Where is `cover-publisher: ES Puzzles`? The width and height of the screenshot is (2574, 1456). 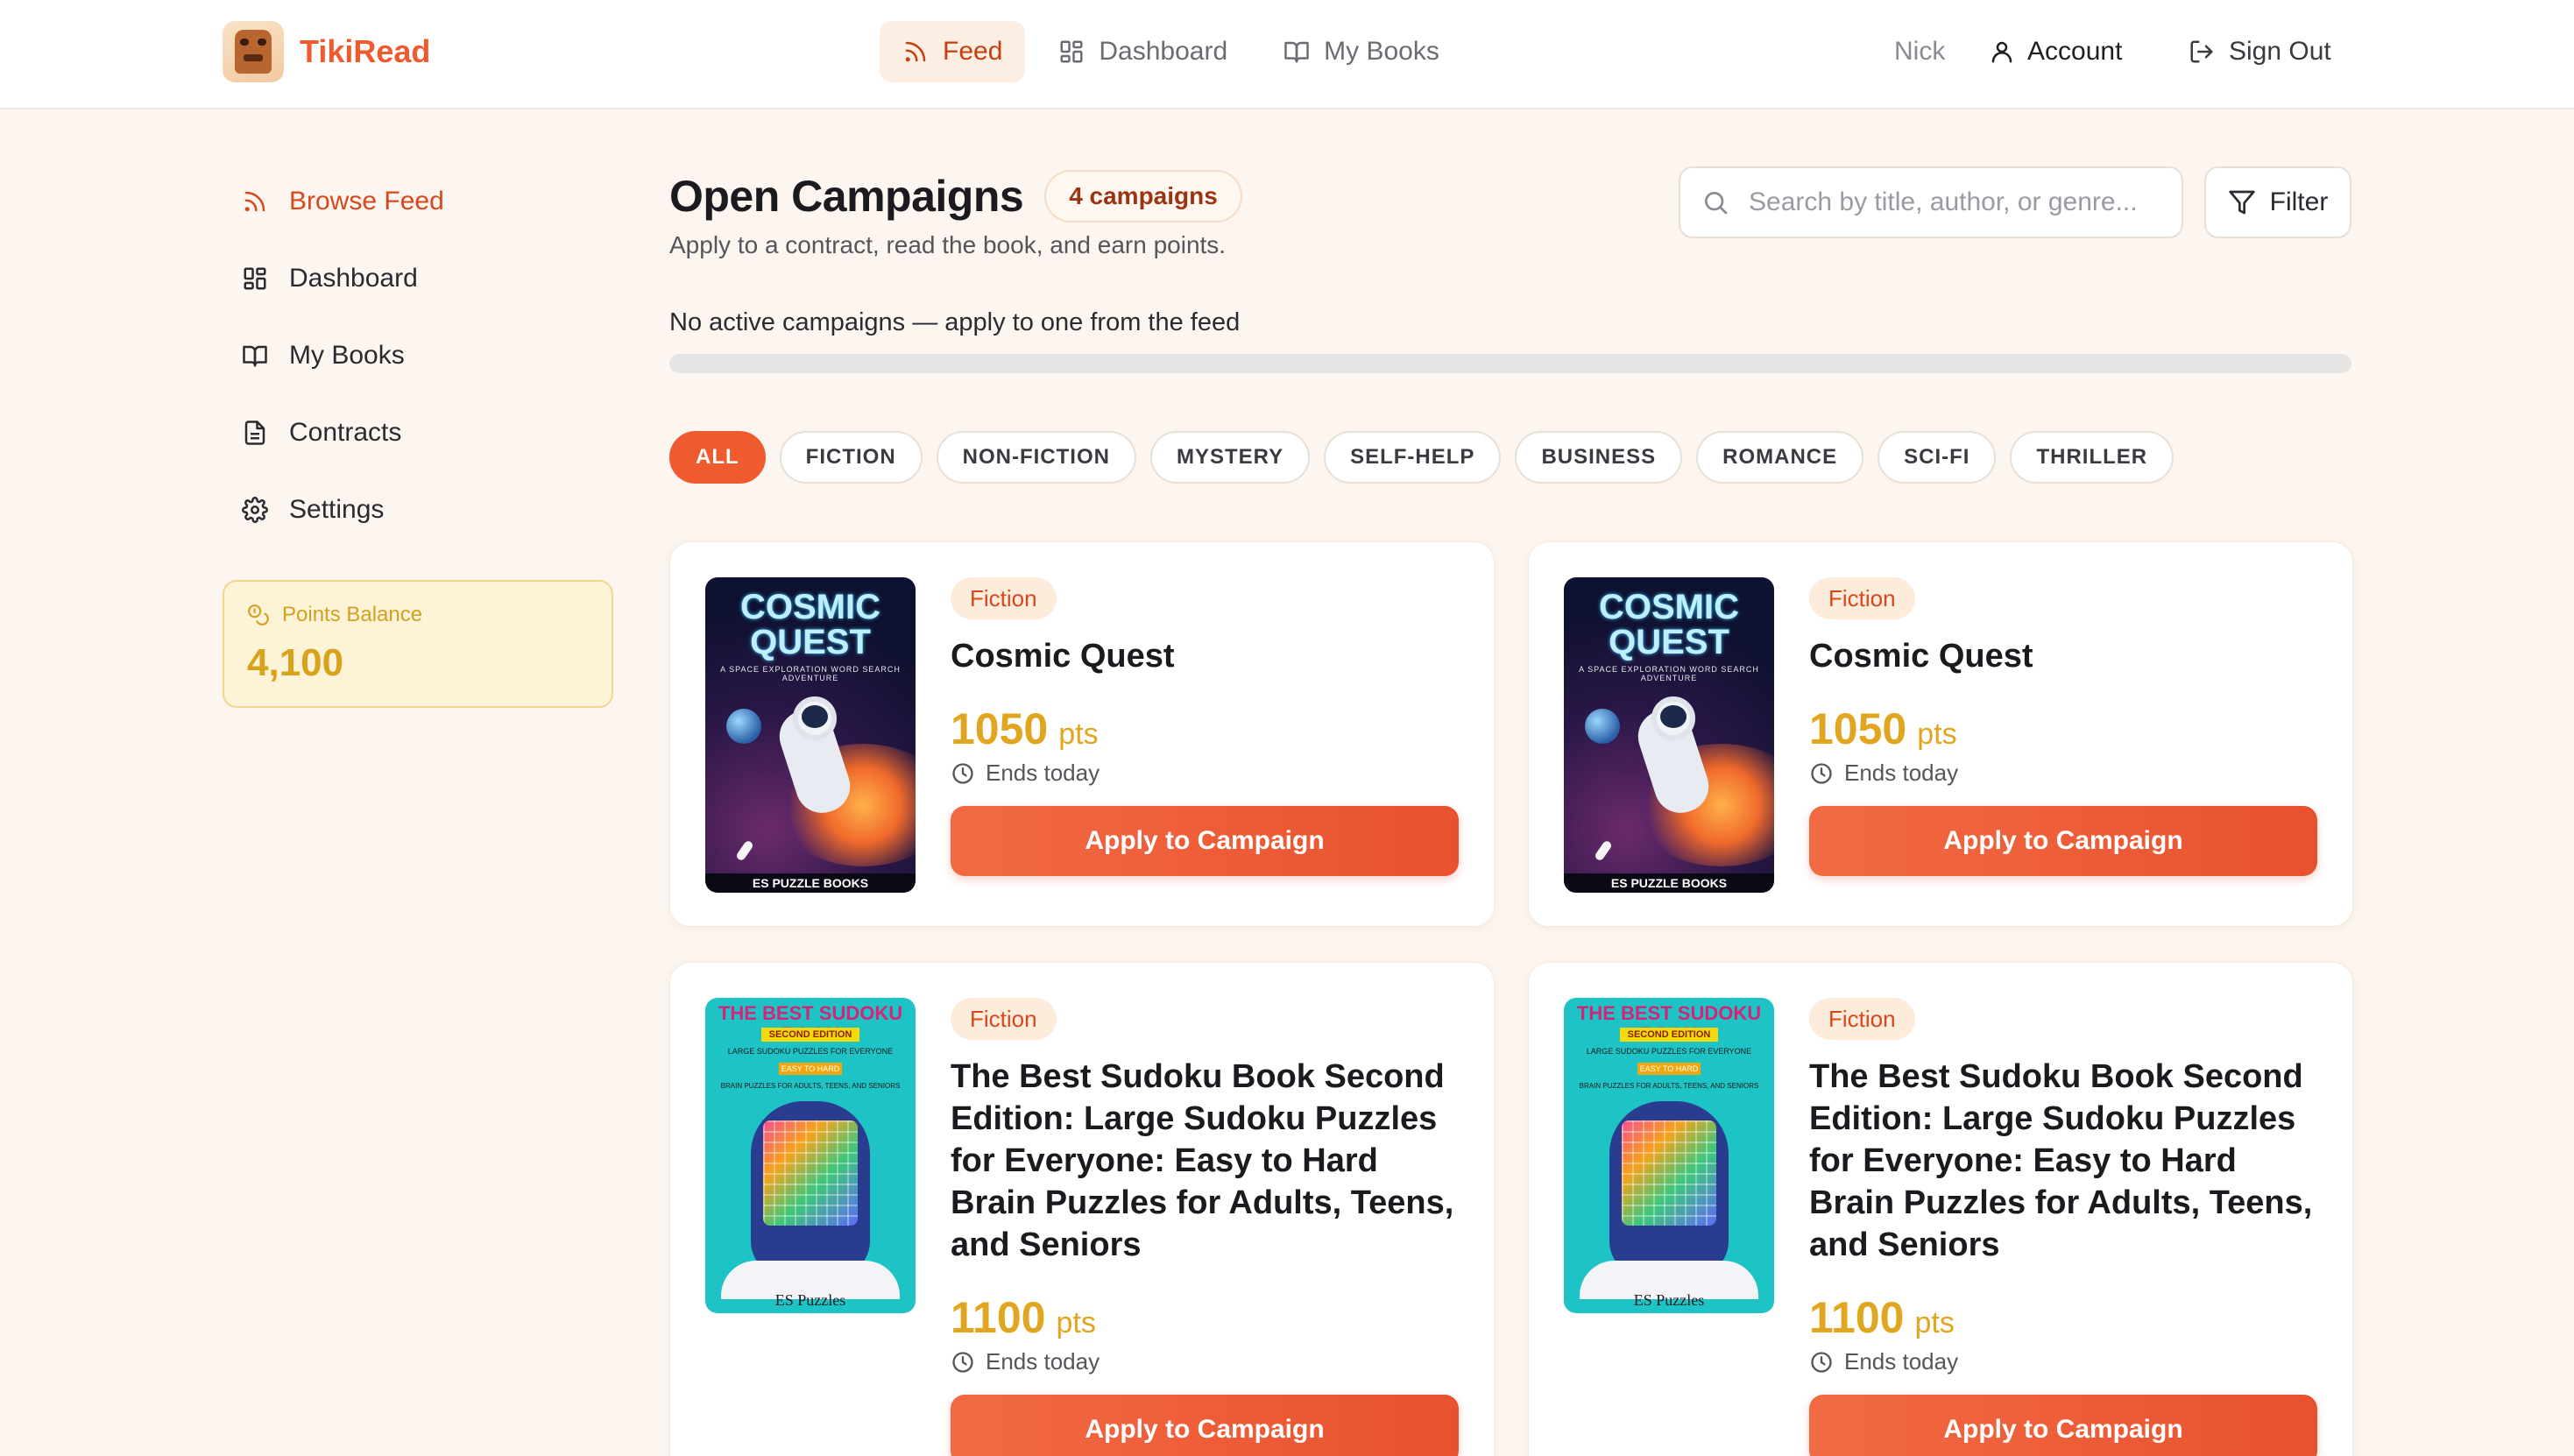
cover-publisher: ES Puzzles is located at coordinates (810, 1300).